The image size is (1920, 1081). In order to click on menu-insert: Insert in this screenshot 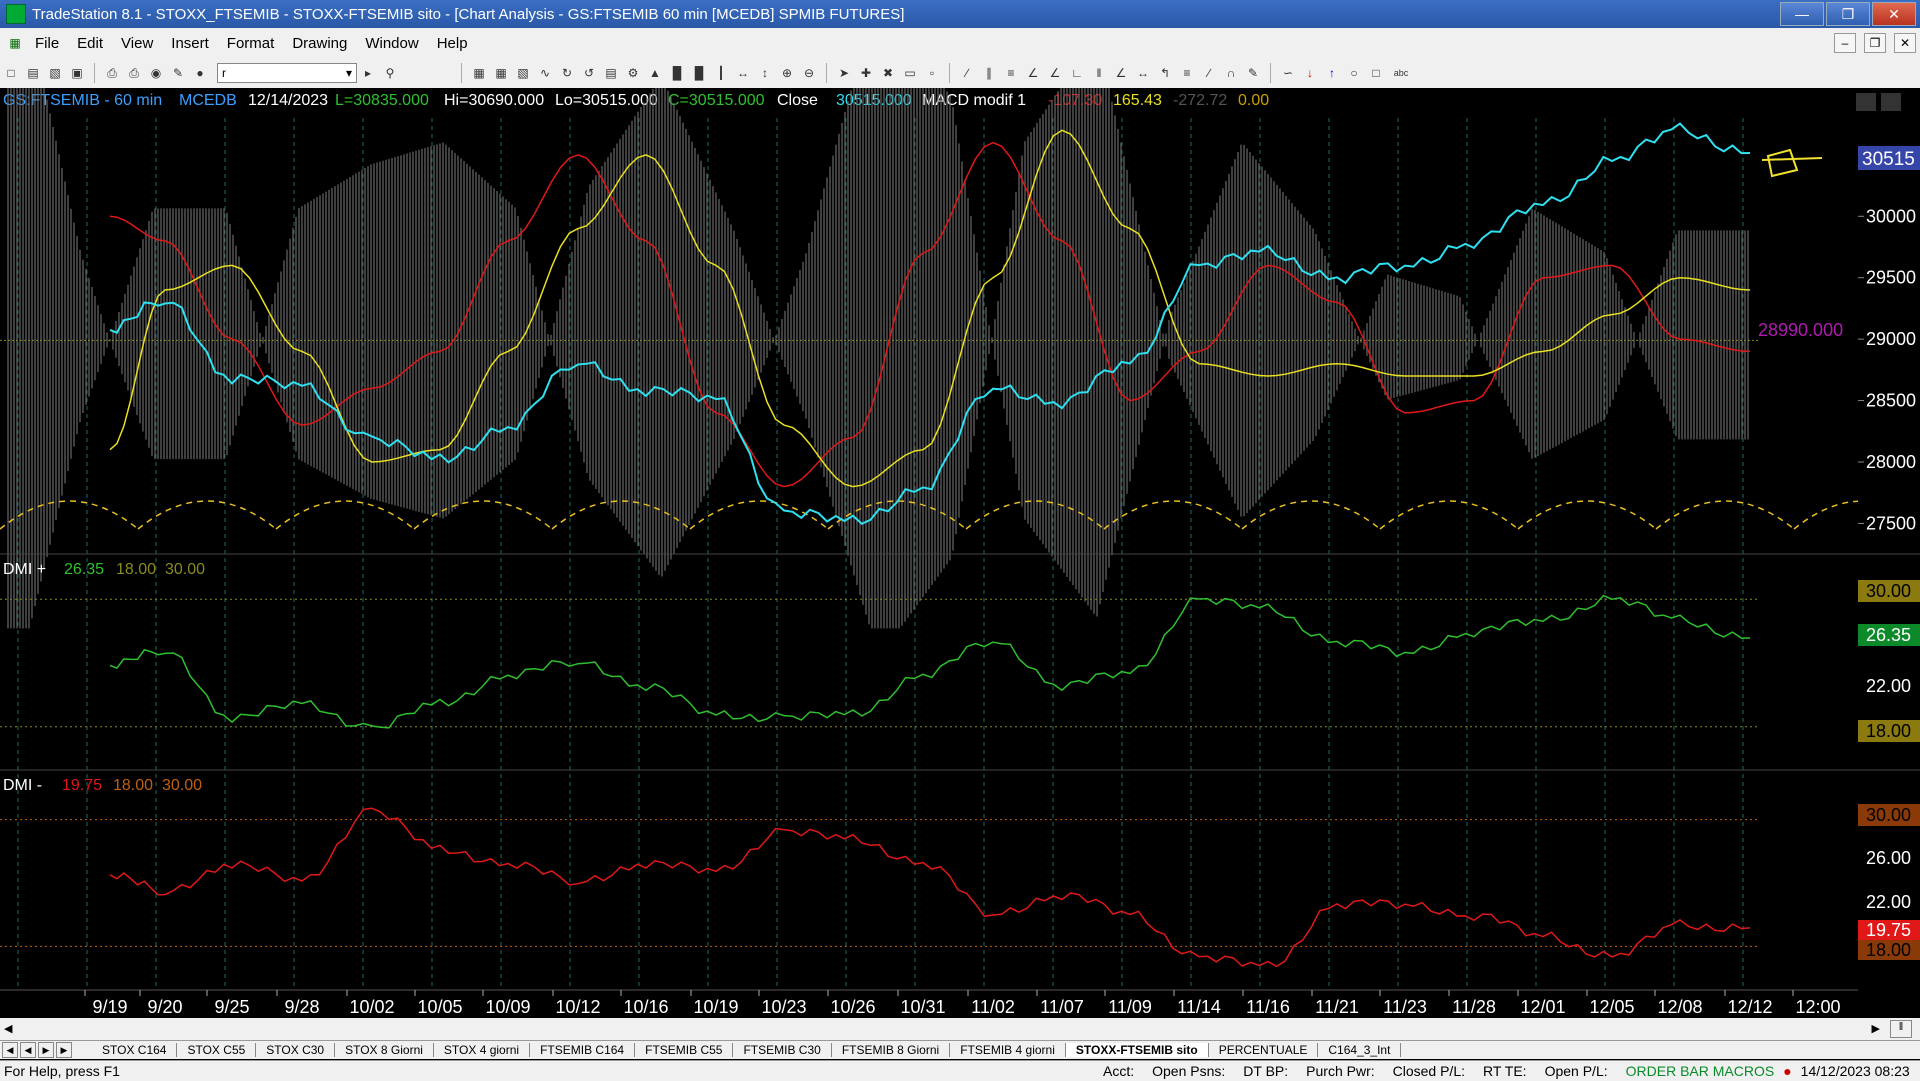, I will do `click(190, 43)`.